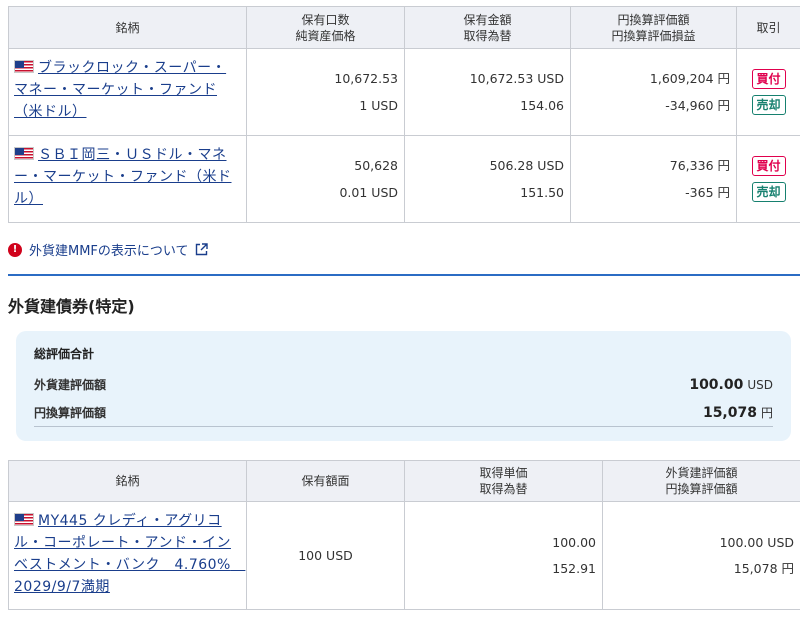  I want to click on header-price-fx: 取得単価 取得為替, so click(503, 481).